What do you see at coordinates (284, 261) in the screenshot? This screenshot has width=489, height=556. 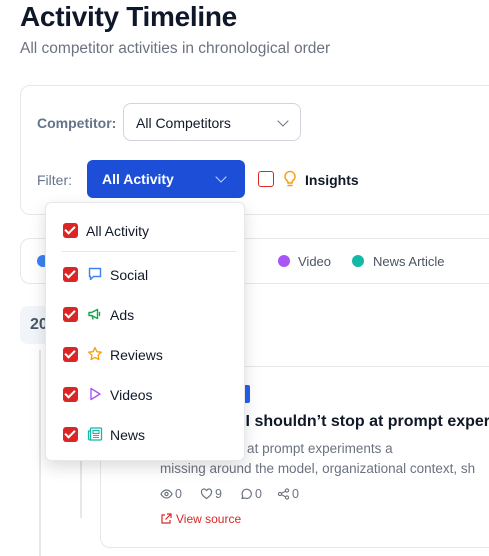 I see `legend-dot-video` at bounding box center [284, 261].